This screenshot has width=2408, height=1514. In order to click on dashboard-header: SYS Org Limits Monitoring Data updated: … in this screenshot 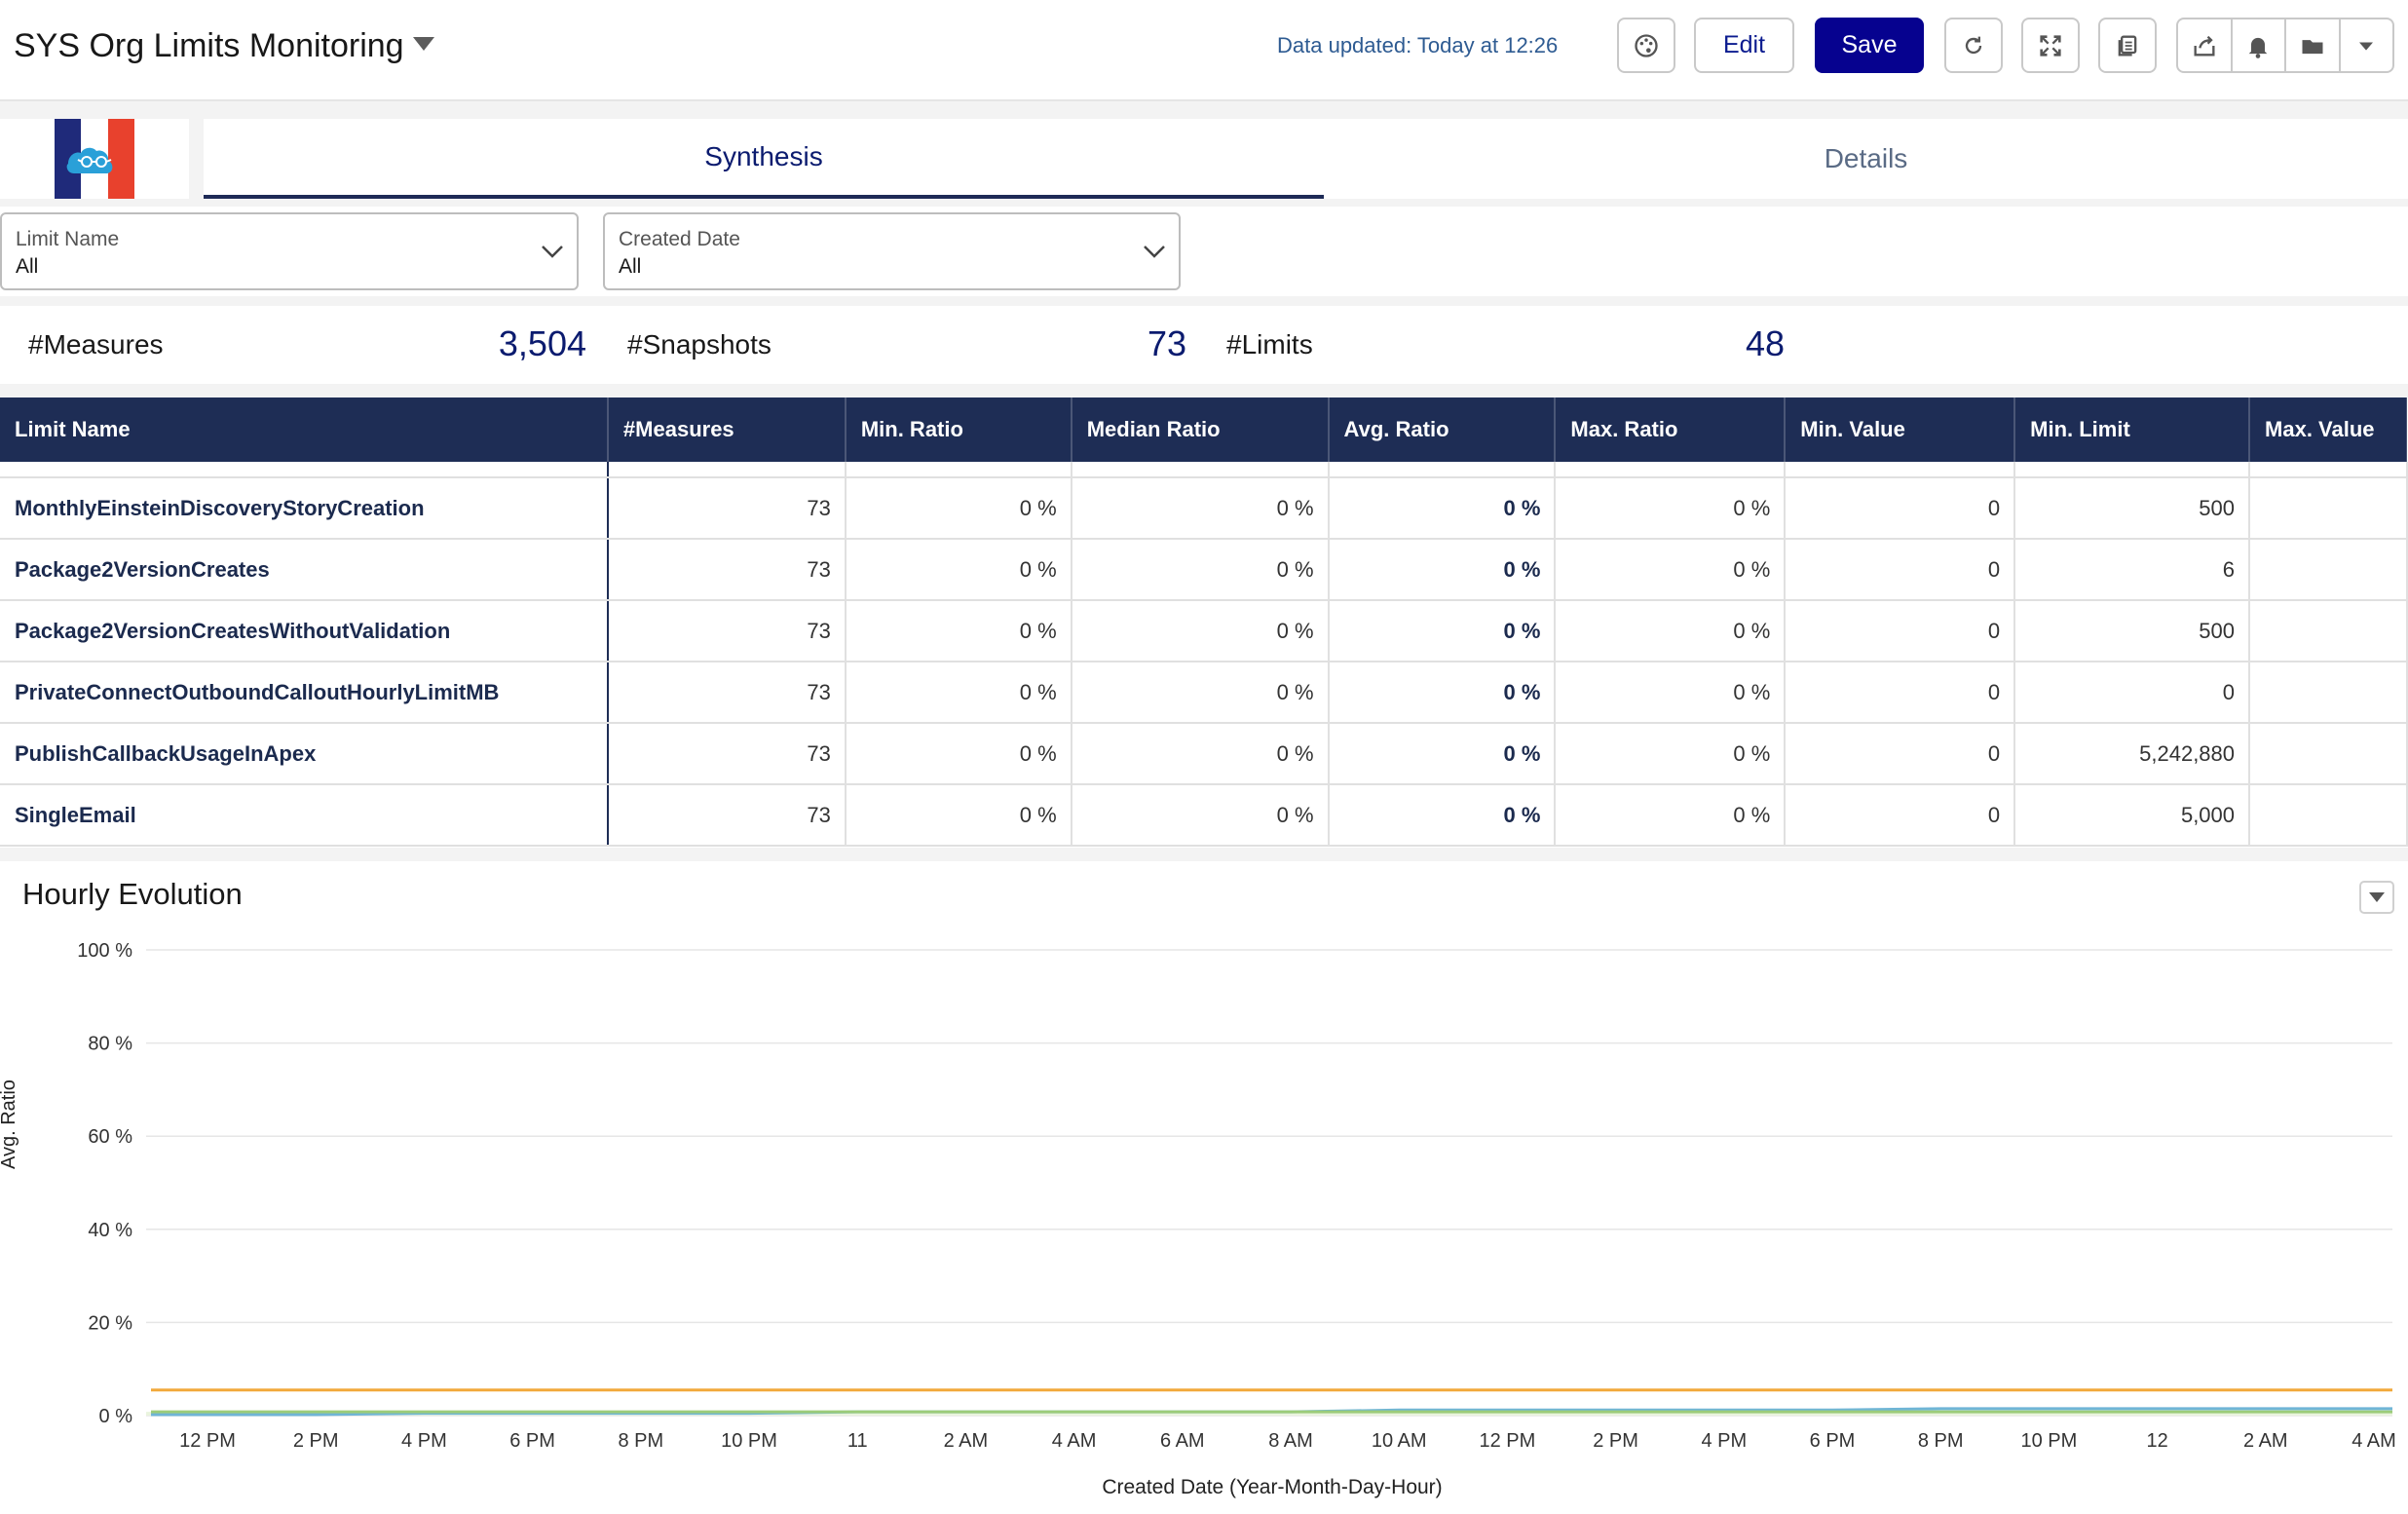, I will do `click(1204, 50)`.